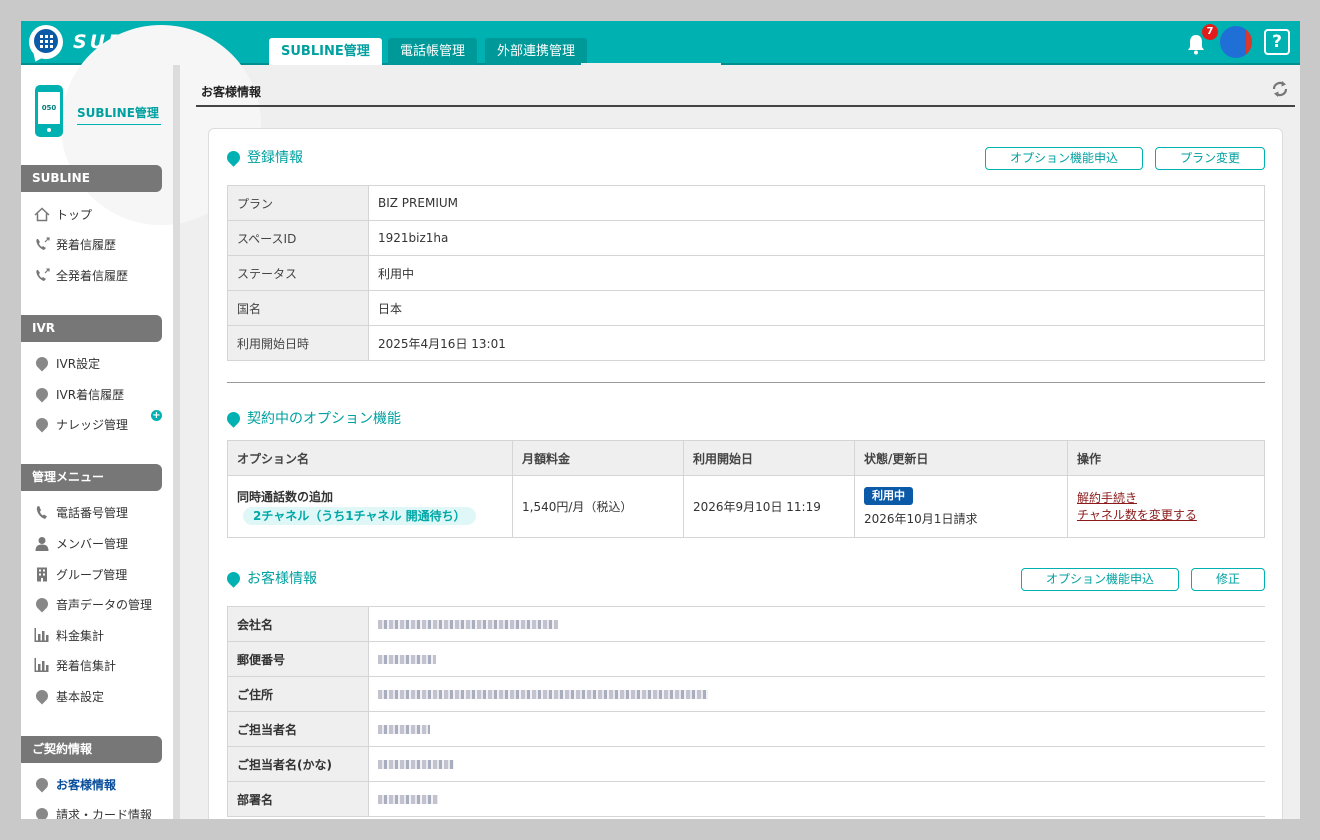 This screenshot has width=1320, height=840. I want to click on sidebar-item-label: ナレッジ管理, so click(92, 424).